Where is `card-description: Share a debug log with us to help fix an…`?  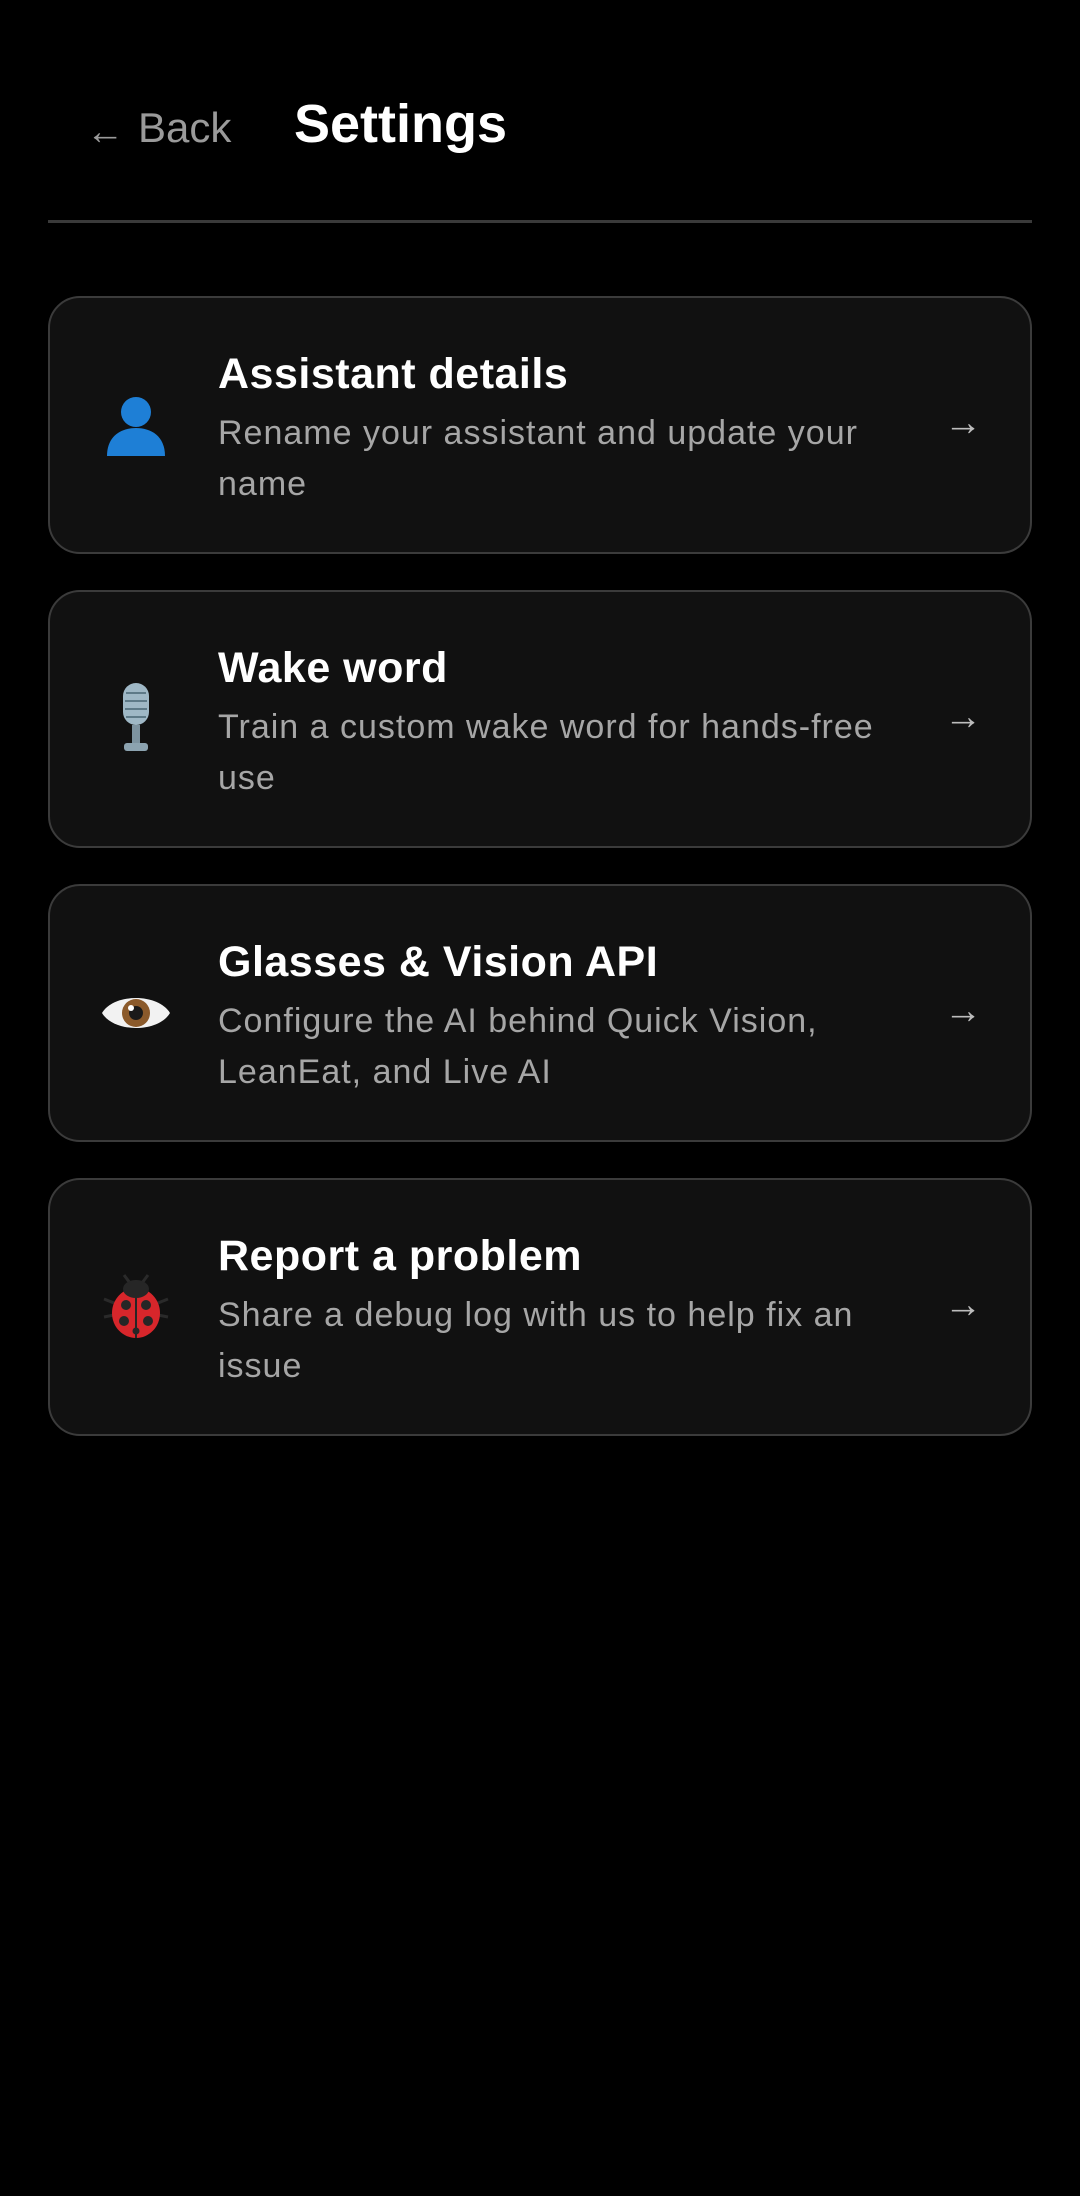
card-description: Share a debug log with us to help fix an… is located at coordinates (536, 1340).